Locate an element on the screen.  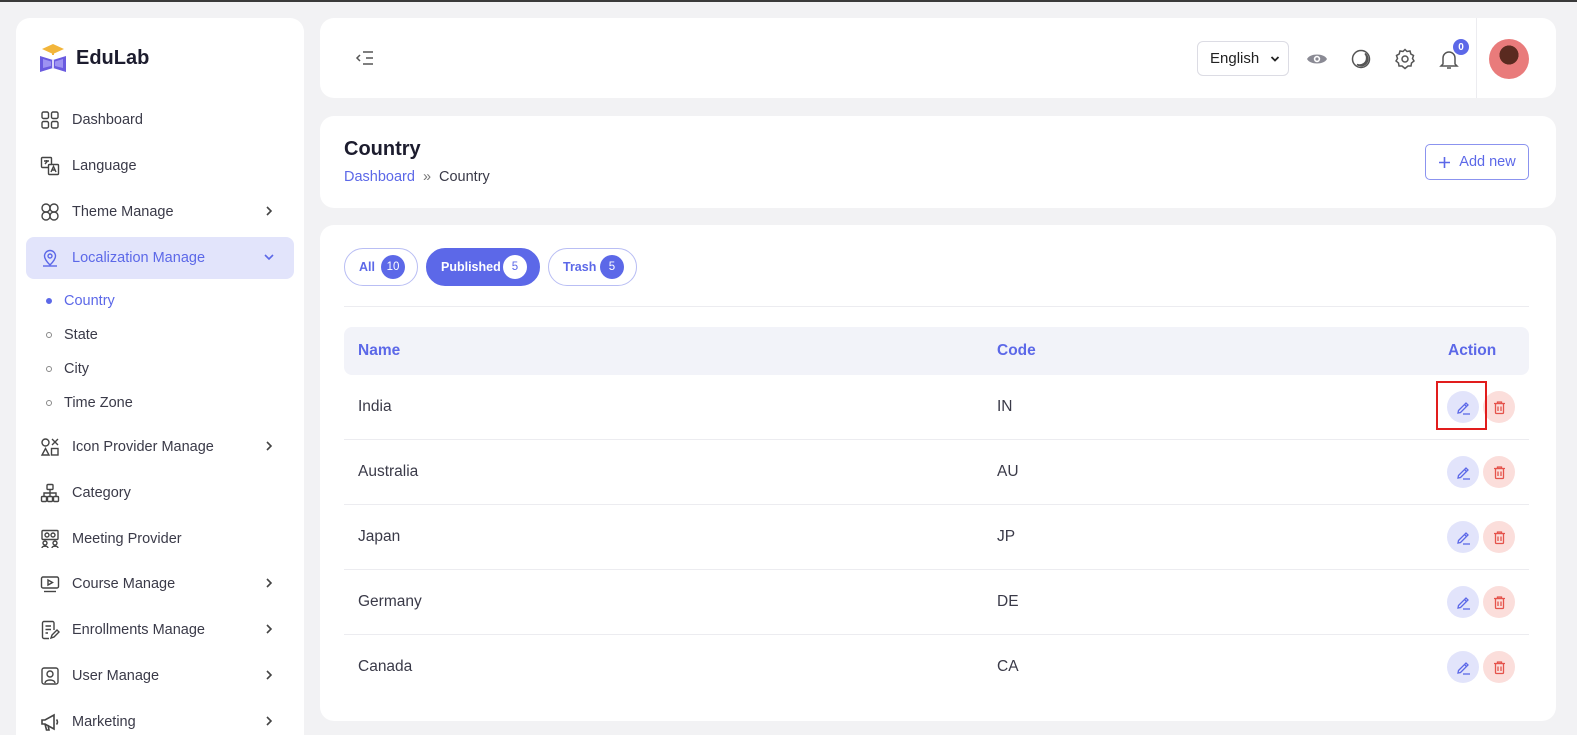
video-icon is located at coordinates (50, 584).